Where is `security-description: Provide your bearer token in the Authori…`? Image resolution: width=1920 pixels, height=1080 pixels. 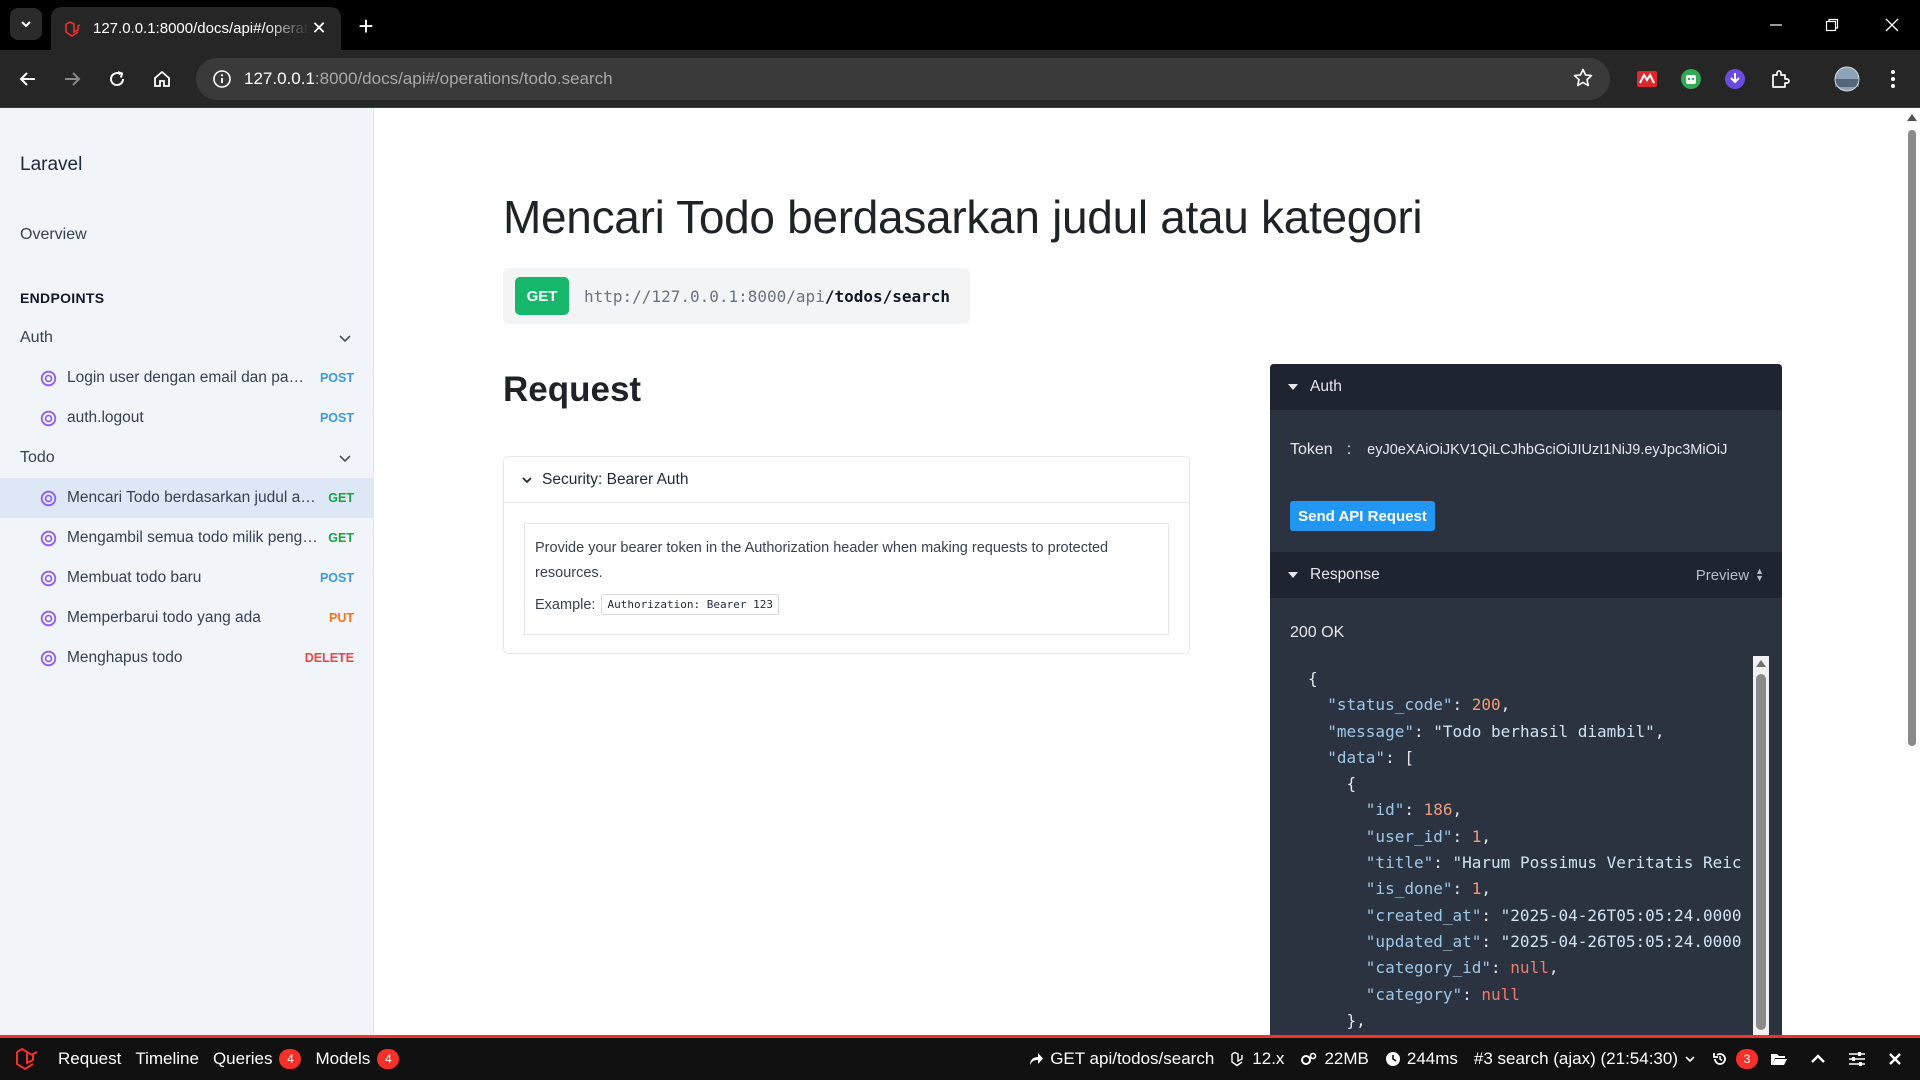 security-description: Provide your bearer token in the Authori… is located at coordinates (822, 560).